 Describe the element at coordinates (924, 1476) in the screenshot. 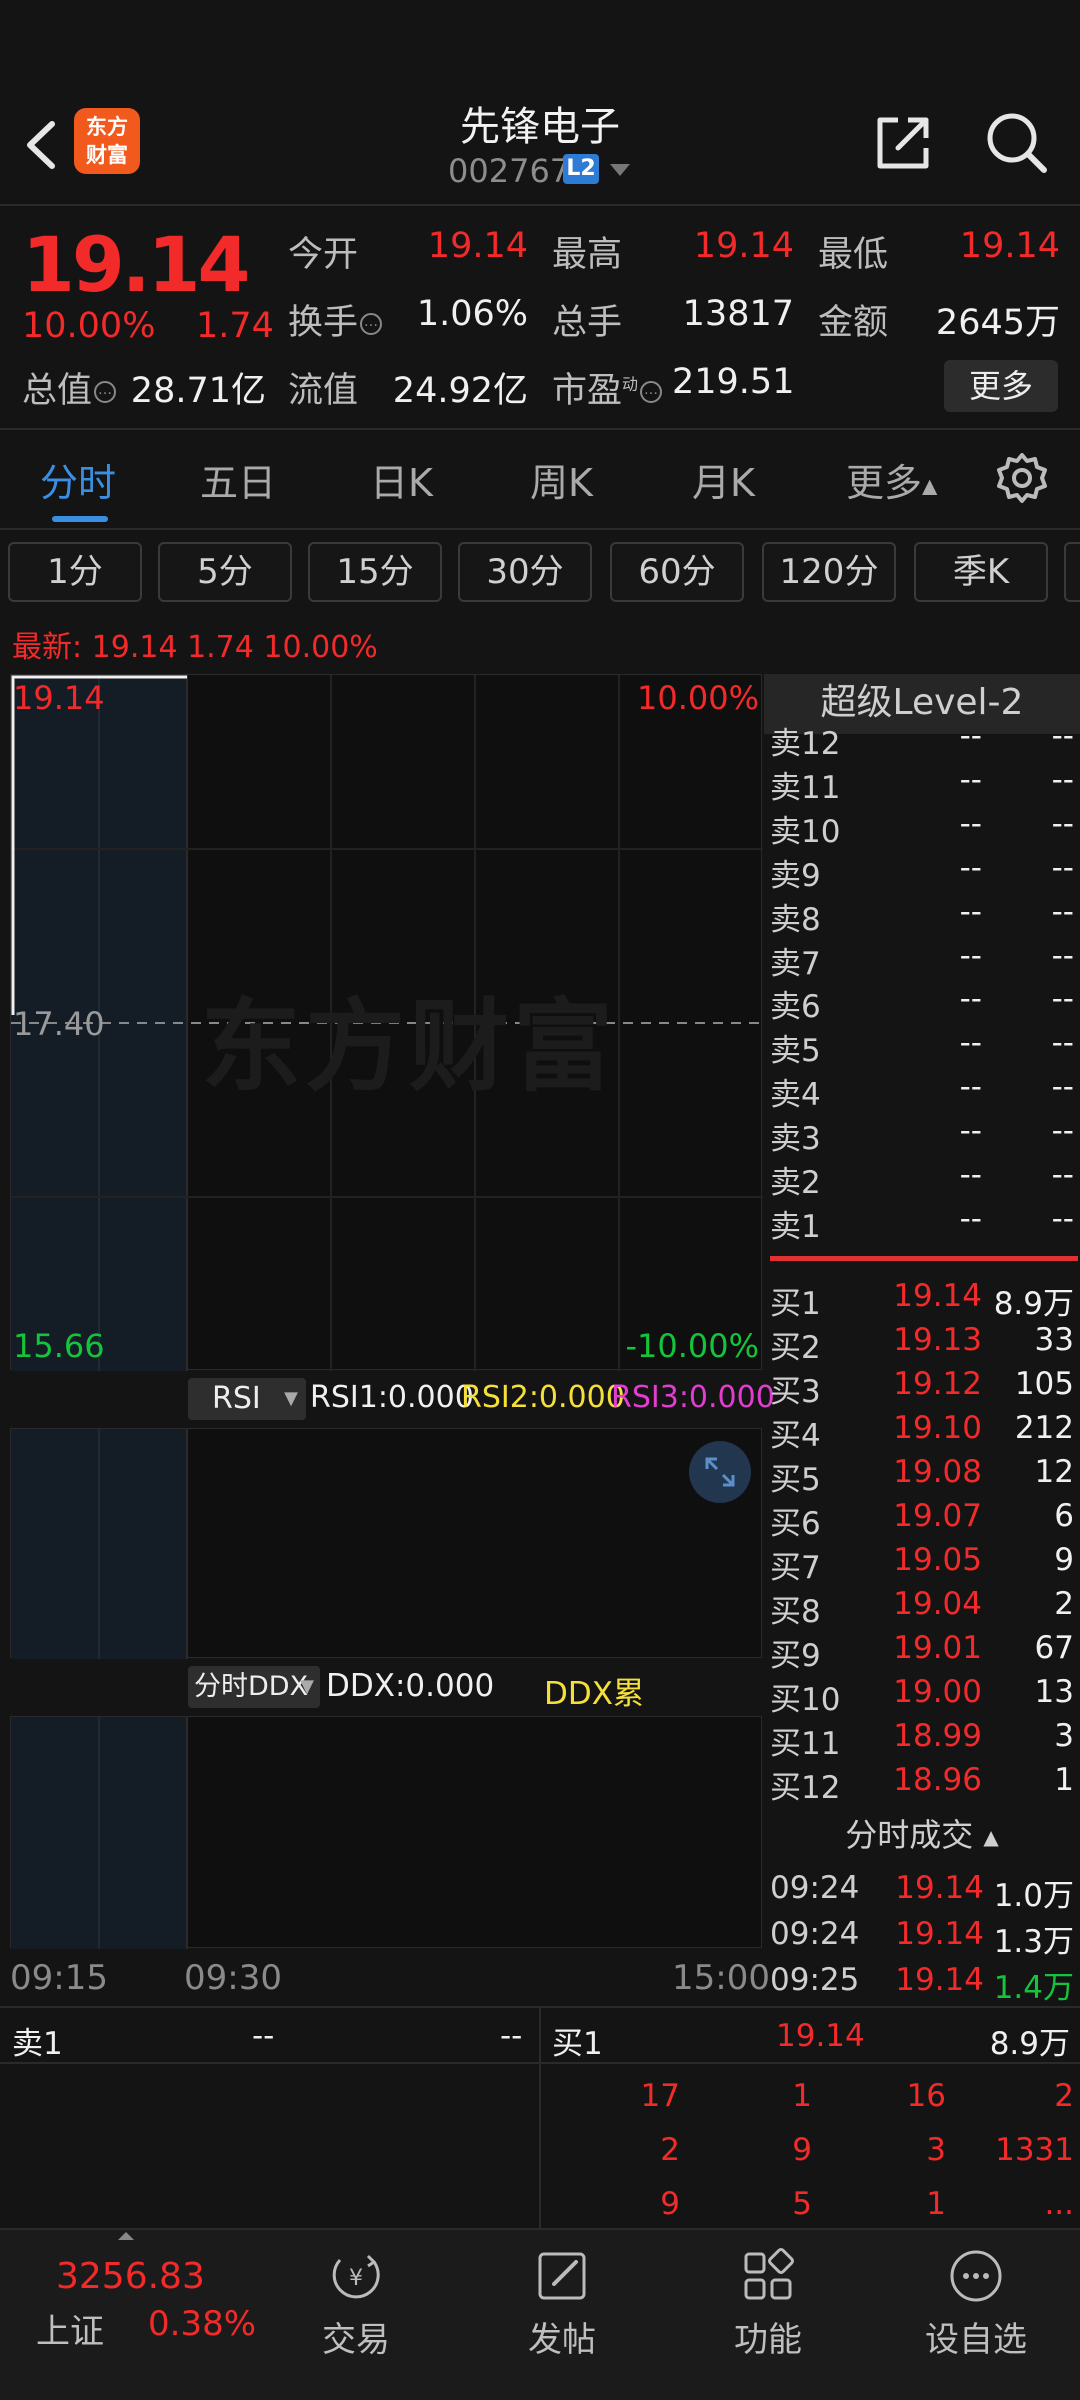

I see `bid-row: 买5 19.08 12` at that location.